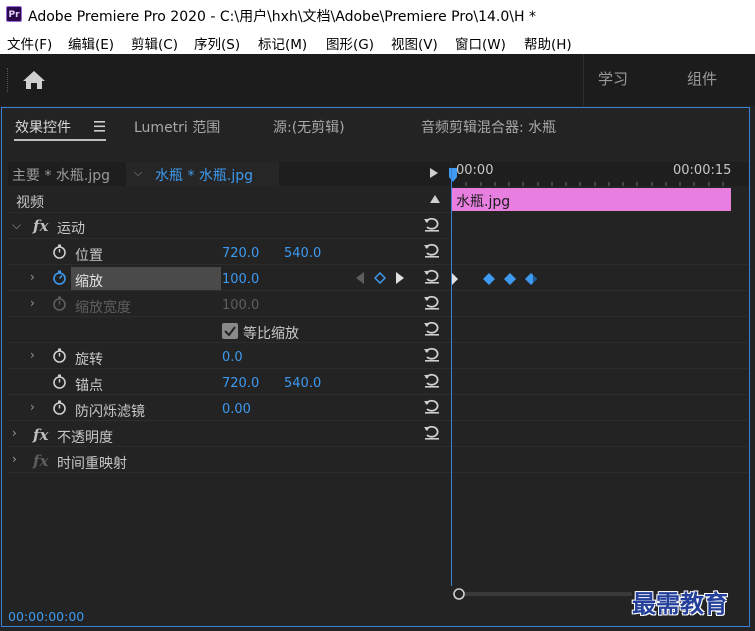 Image resolution: width=755 pixels, height=631 pixels. I want to click on master-clip-label: 主要 * 水瓶.jpg, so click(61, 175).